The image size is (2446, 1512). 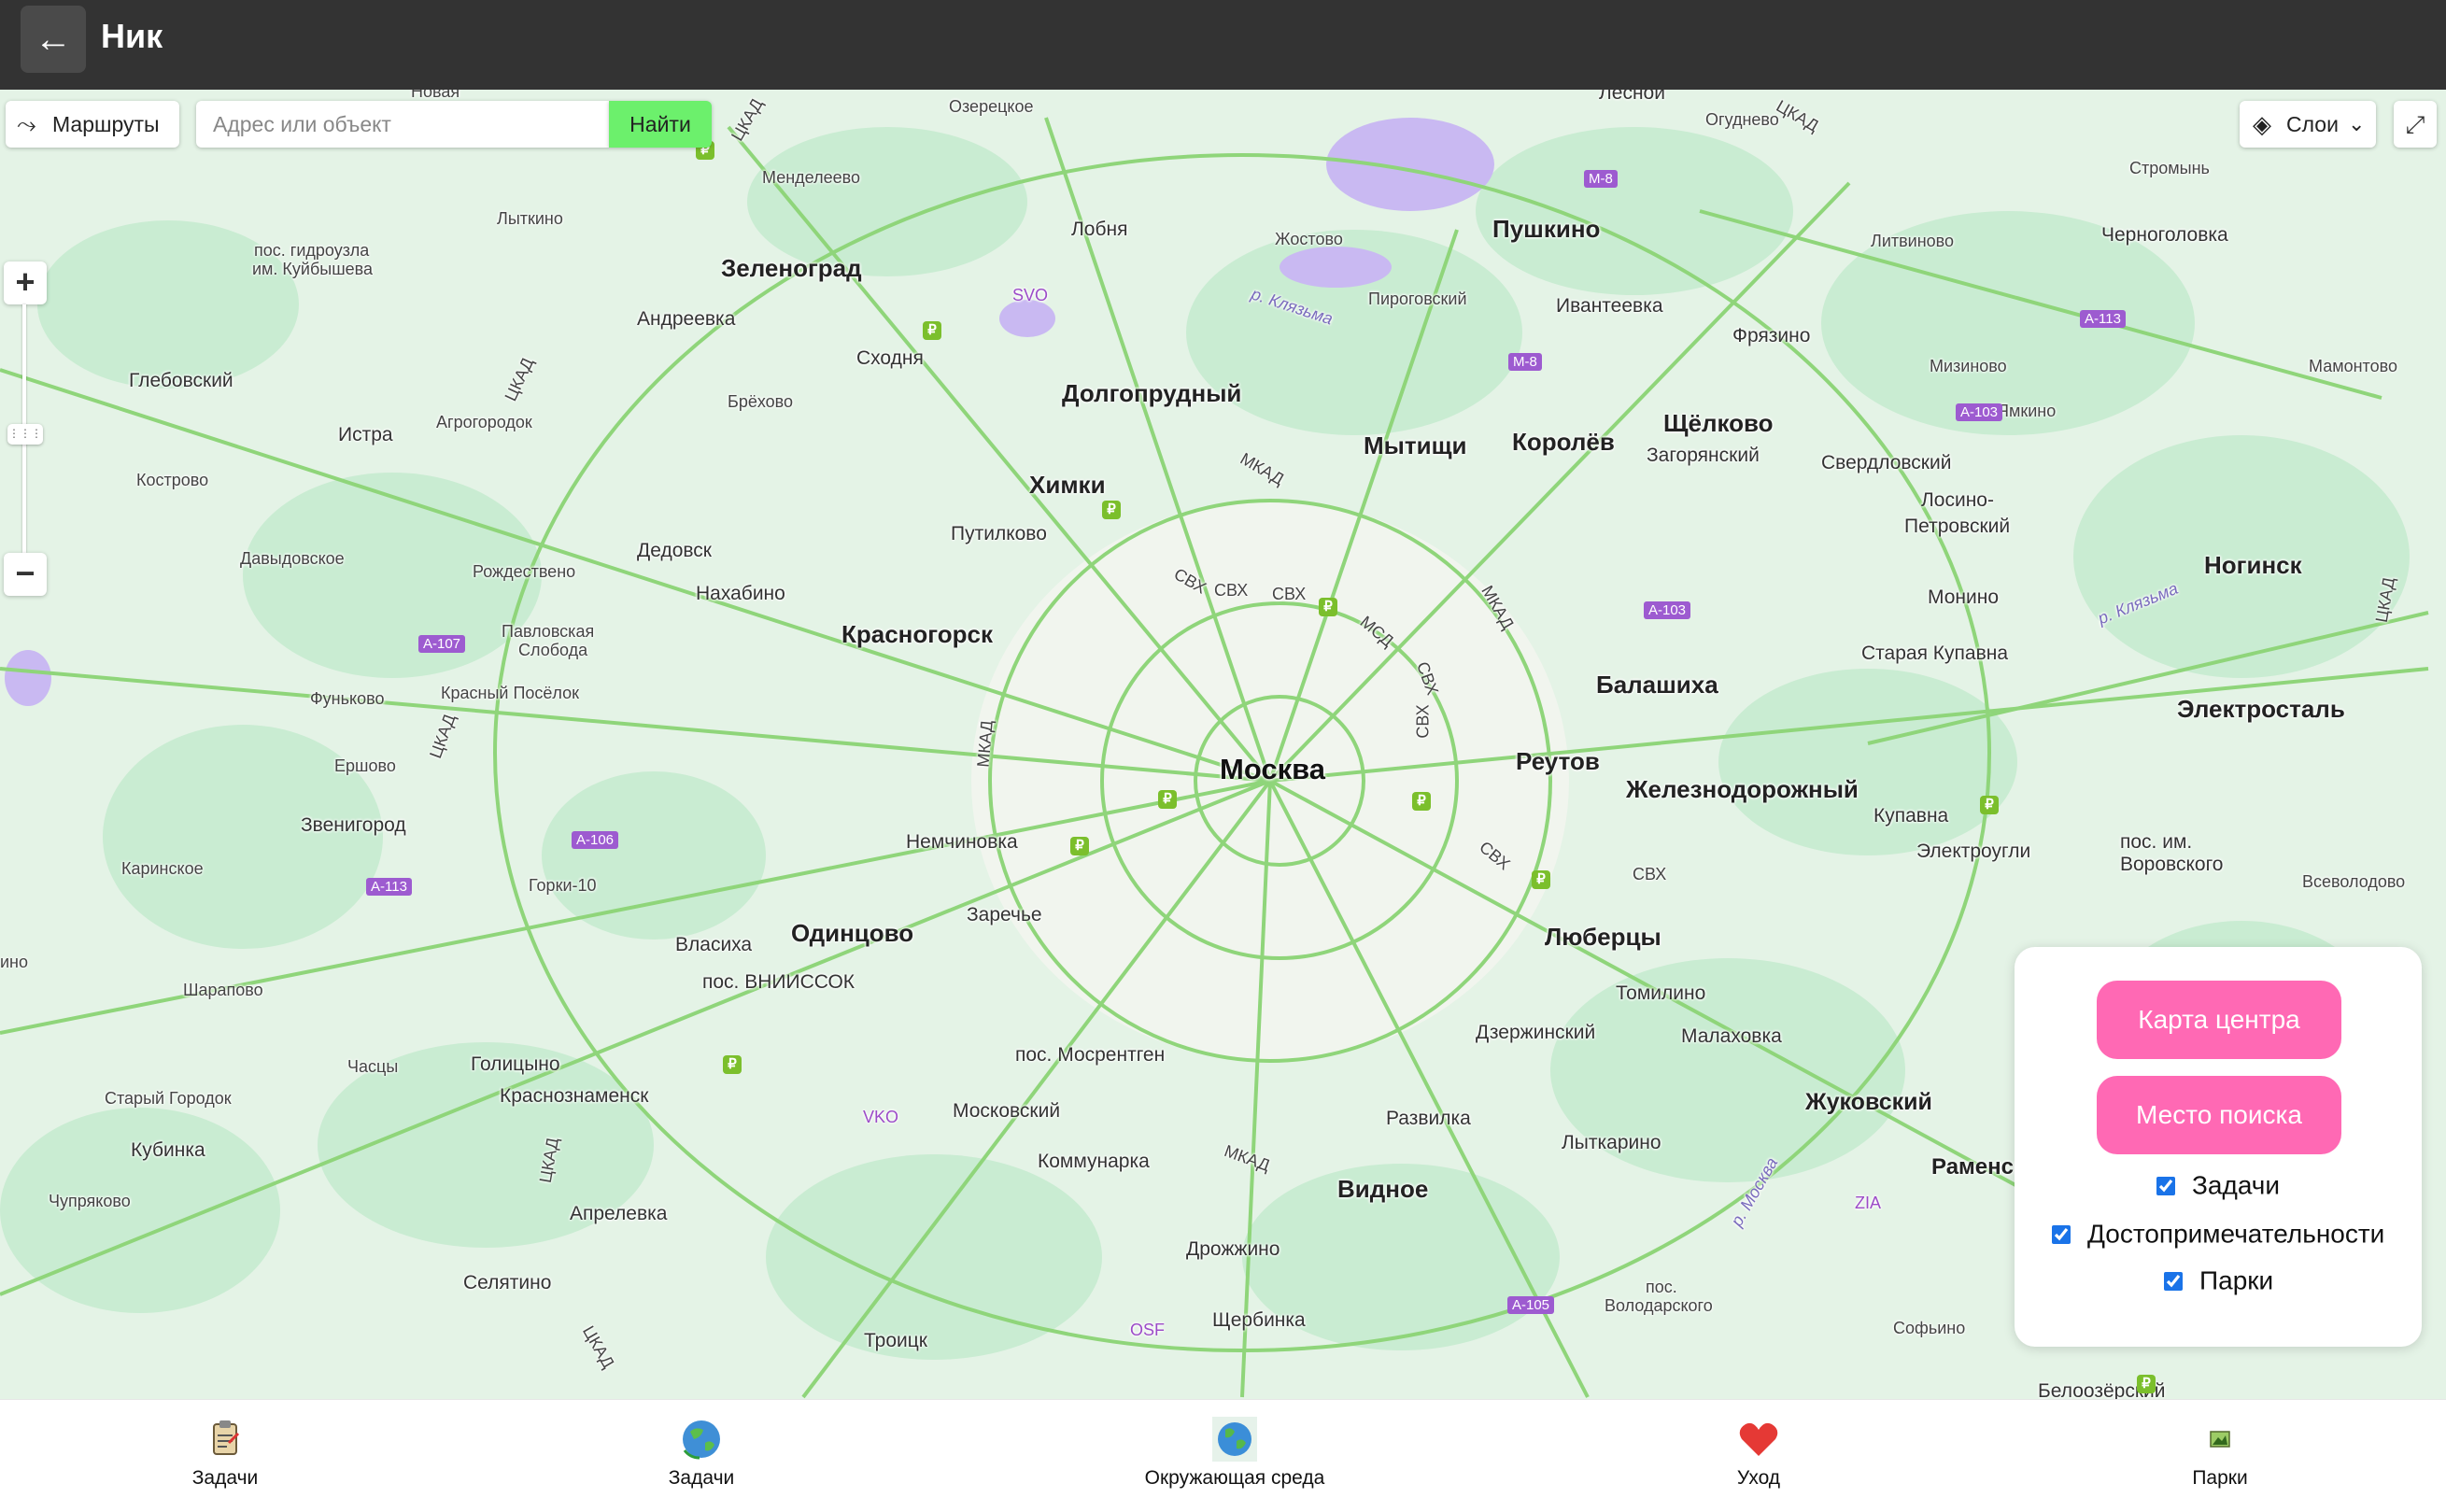 I want to click on search-place-button: Место поиска, so click(x=2219, y=1115).